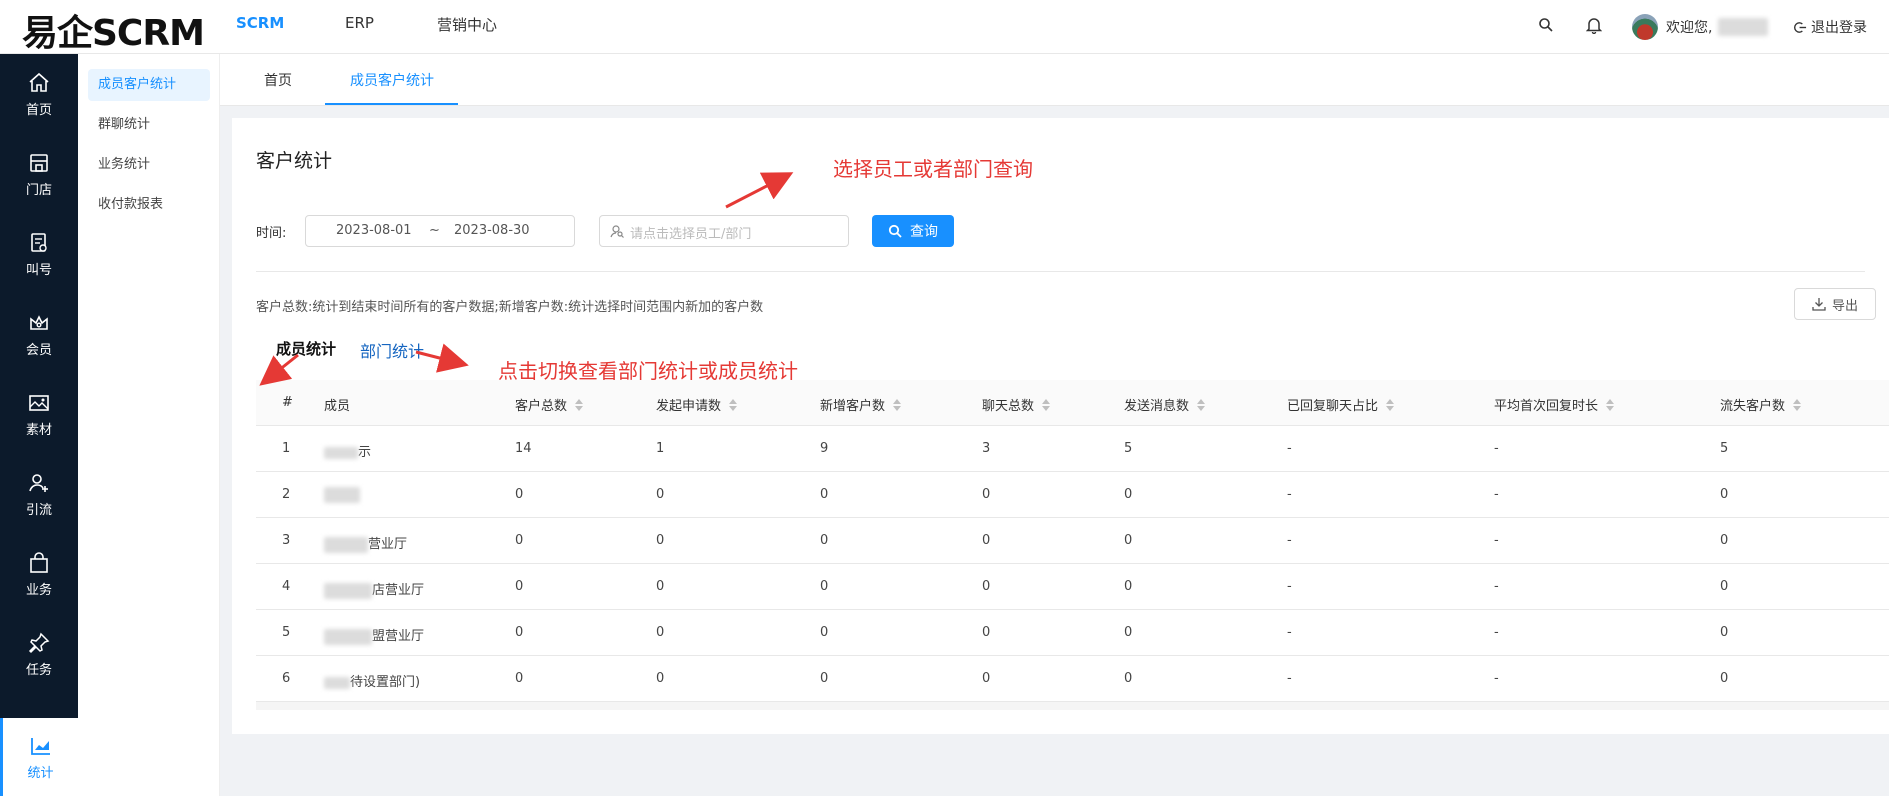 The image size is (1889, 796). What do you see at coordinates (39, 757) in the screenshot?
I see `nav-statistics: 统计` at bounding box center [39, 757].